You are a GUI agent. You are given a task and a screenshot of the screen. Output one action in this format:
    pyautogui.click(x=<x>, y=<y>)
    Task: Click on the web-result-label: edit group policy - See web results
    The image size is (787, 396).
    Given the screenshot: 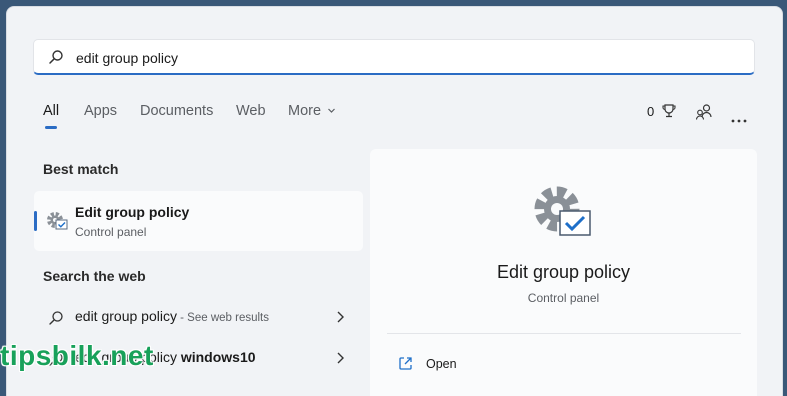 What is the action you would take?
    pyautogui.click(x=172, y=316)
    